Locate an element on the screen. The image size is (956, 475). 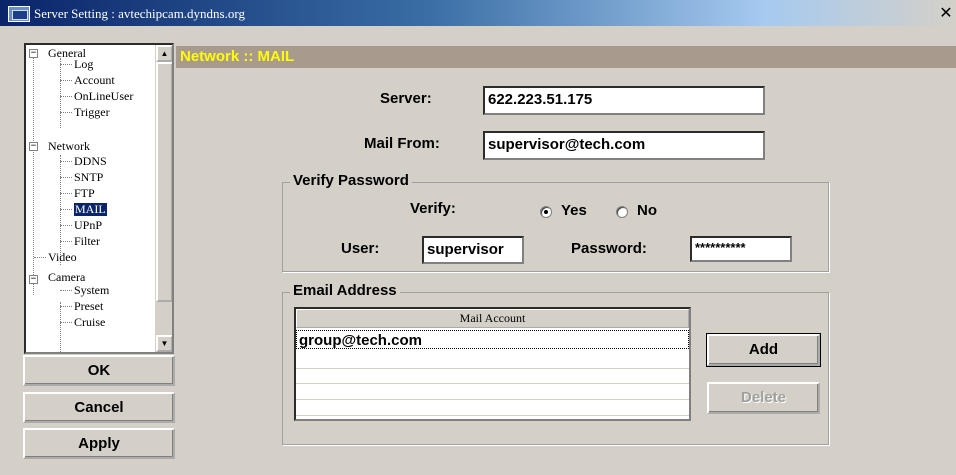
mail-from-label: Mail From: is located at coordinates (402, 143).